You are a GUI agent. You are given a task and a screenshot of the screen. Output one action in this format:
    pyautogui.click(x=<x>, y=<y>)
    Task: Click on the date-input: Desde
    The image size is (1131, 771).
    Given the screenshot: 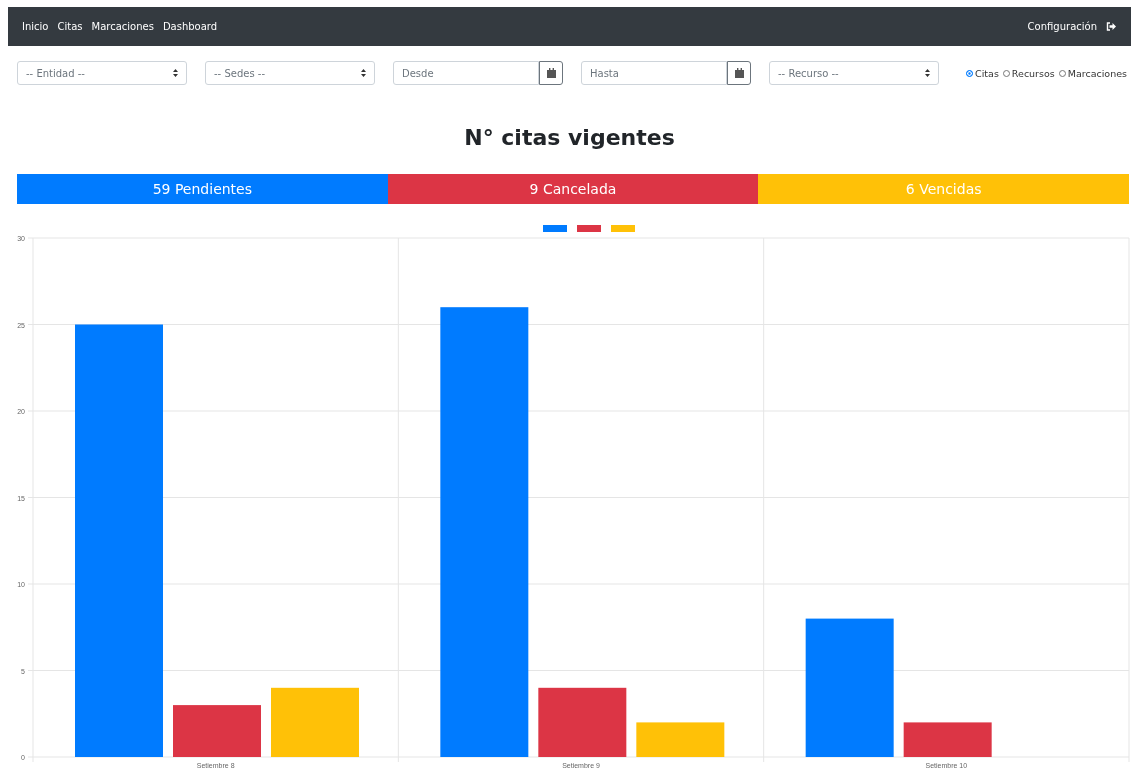 What is the action you would take?
    pyautogui.click(x=466, y=73)
    